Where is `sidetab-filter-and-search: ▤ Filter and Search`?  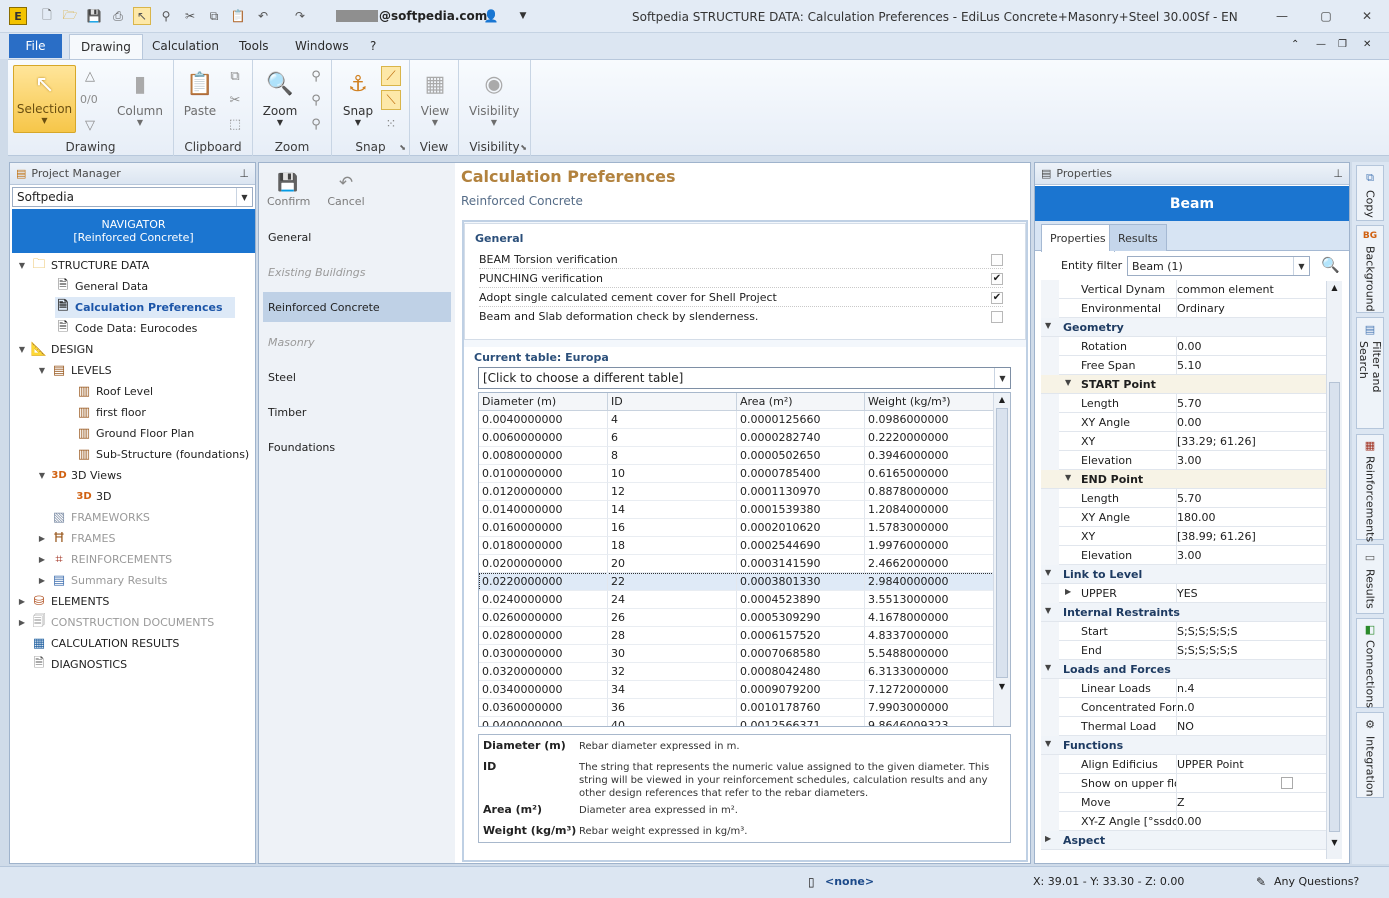
sidetab-filter-and-search: ▤ Filter and Search is located at coordinates (1370, 373).